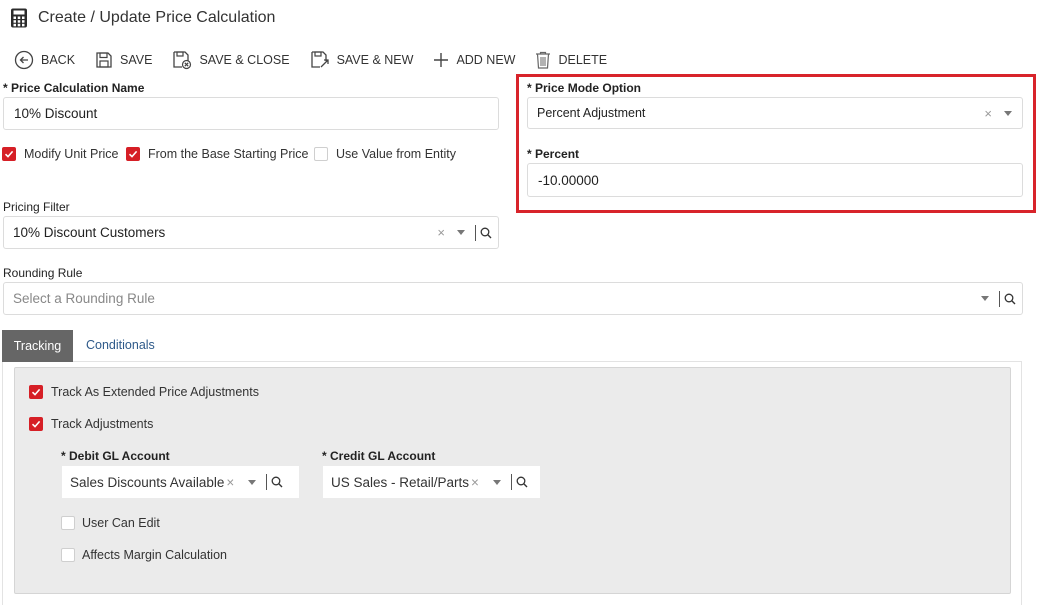 This screenshot has height=612, width=1056. I want to click on debit-gl-label: * Debit GL Account, so click(115, 456).